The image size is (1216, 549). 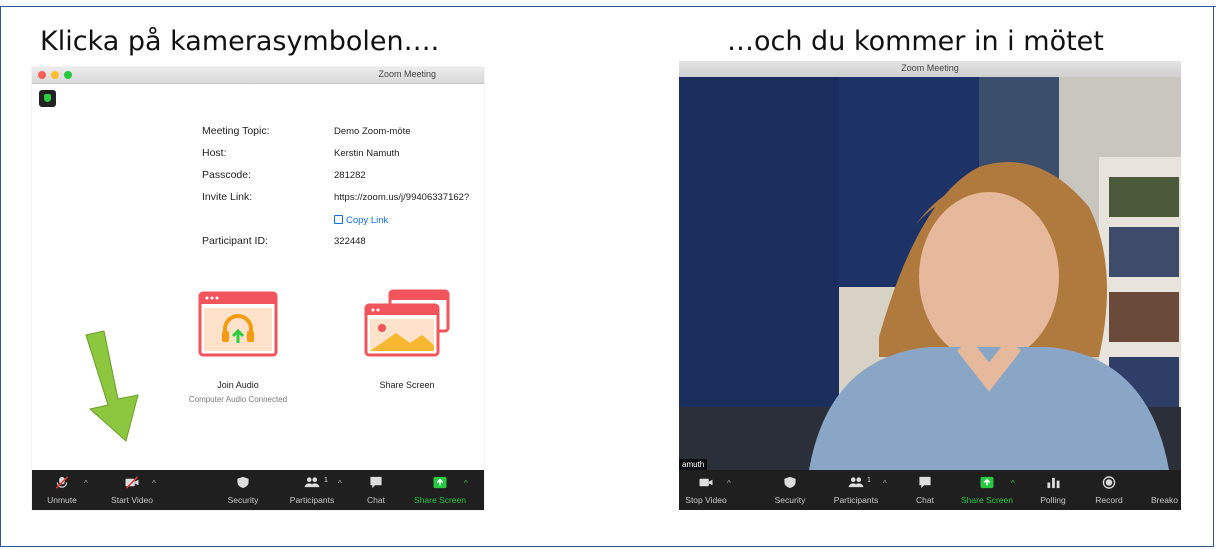 What do you see at coordinates (1109, 482) in the screenshot?
I see `record-icon` at bounding box center [1109, 482].